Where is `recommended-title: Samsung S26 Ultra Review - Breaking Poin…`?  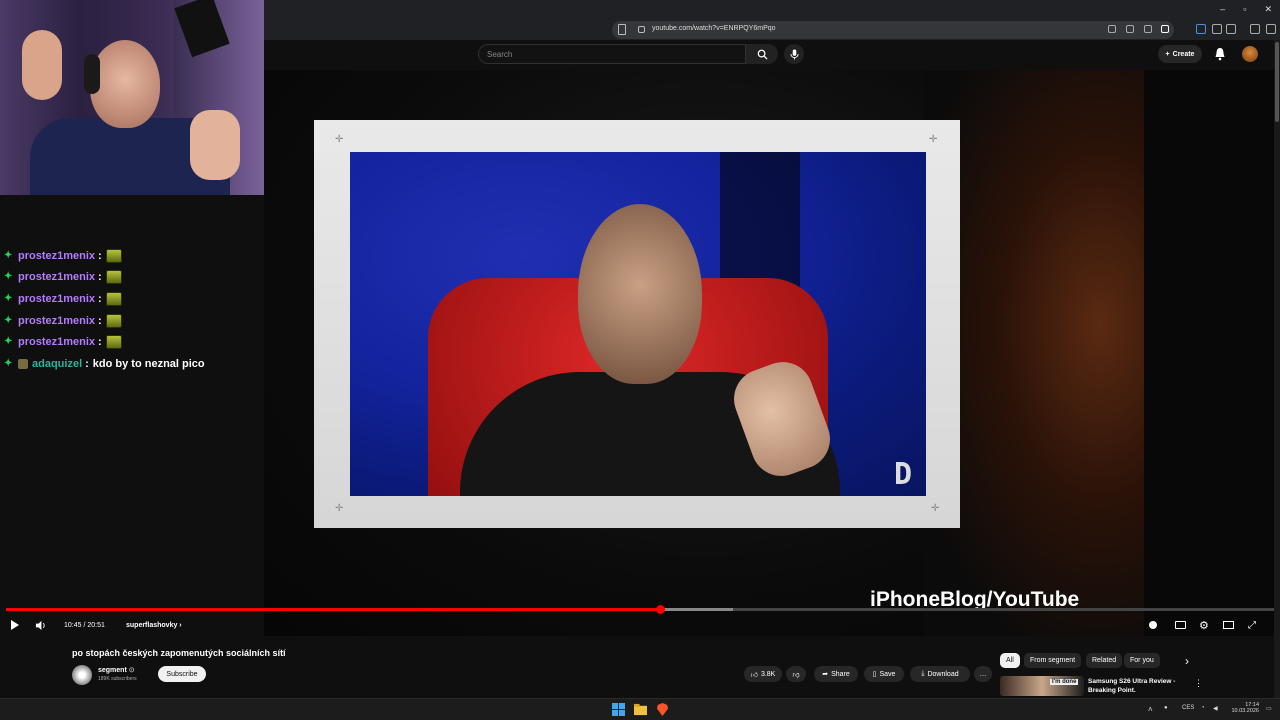 recommended-title: Samsung S26 Ultra Review - Breaking Poin… is located at coordinates (1135, 686).